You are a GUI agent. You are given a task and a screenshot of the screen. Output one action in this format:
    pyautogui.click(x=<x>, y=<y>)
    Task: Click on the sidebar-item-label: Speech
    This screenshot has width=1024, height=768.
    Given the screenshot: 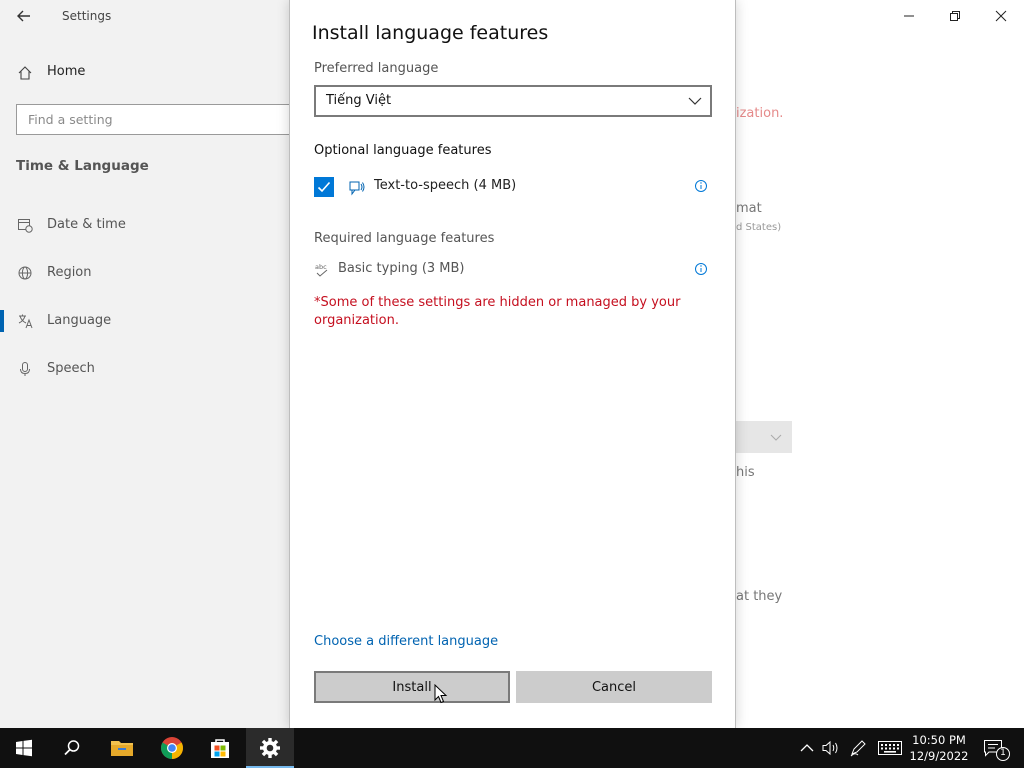 What is the action you would take?
    pyautogui.click(x=71, y=368)
    